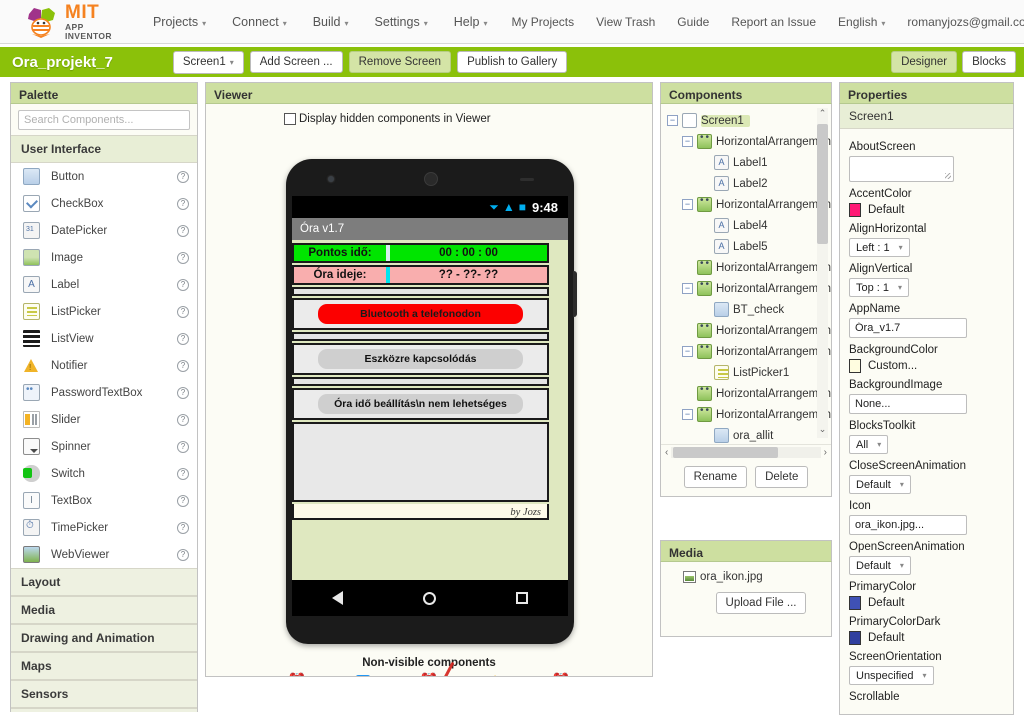 The image size is (1024, 715). Describe the element at coordinates (749, 434) in the screenshot. I see `tree-item-ora-allit: ora_allit` at that location.